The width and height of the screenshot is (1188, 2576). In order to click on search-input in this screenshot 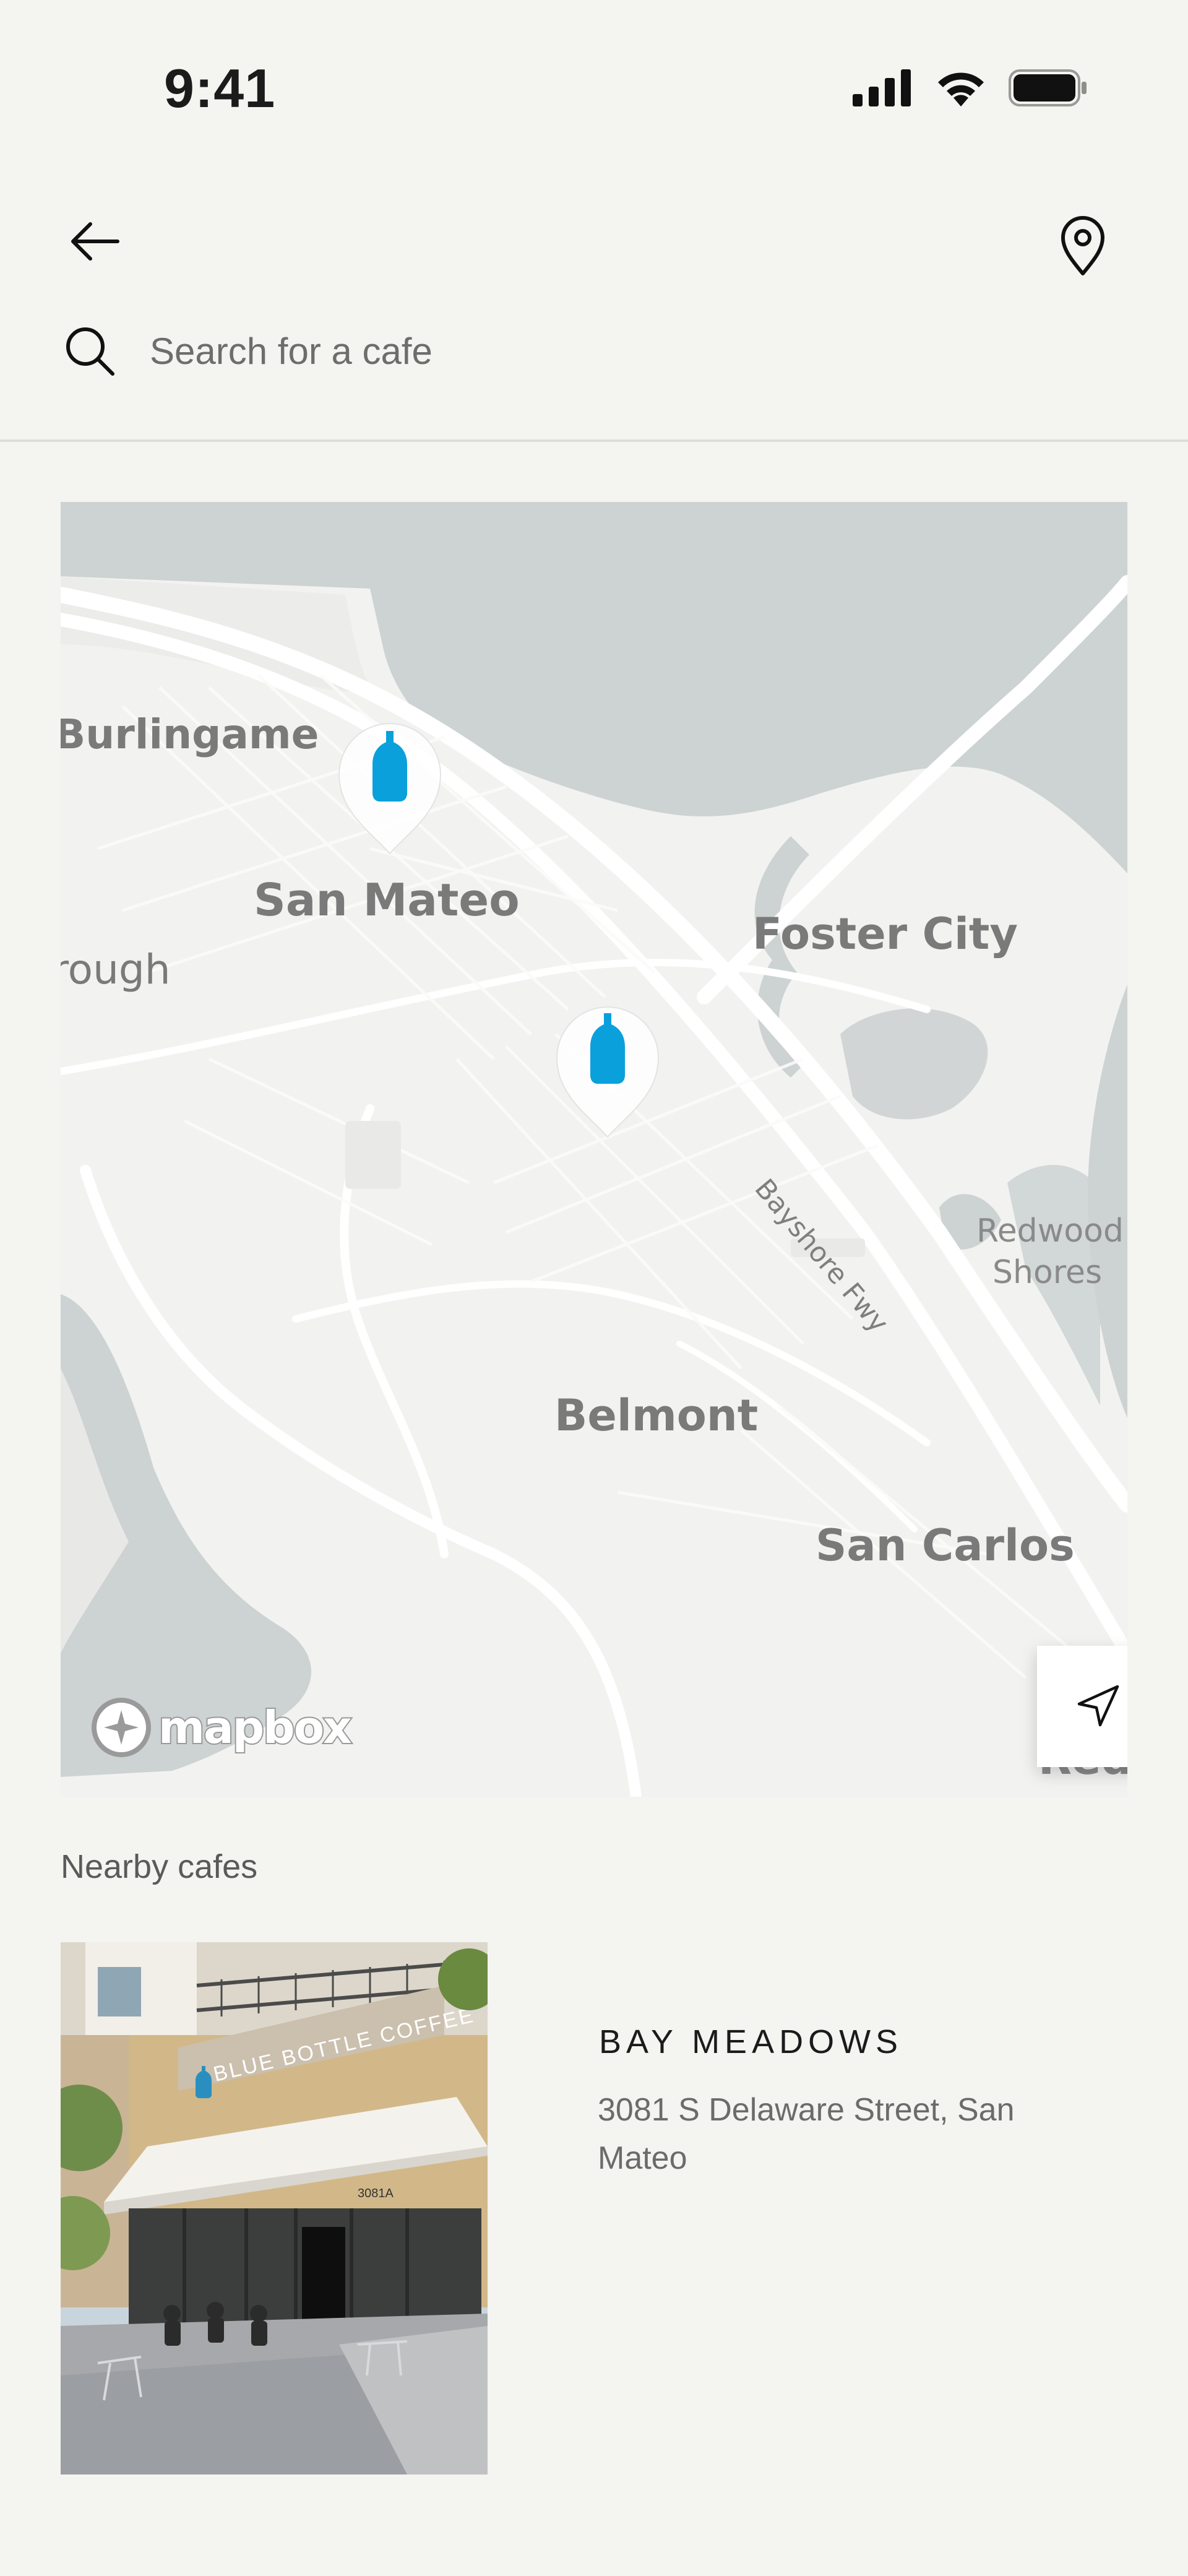, I will do `click(613, 351)`.